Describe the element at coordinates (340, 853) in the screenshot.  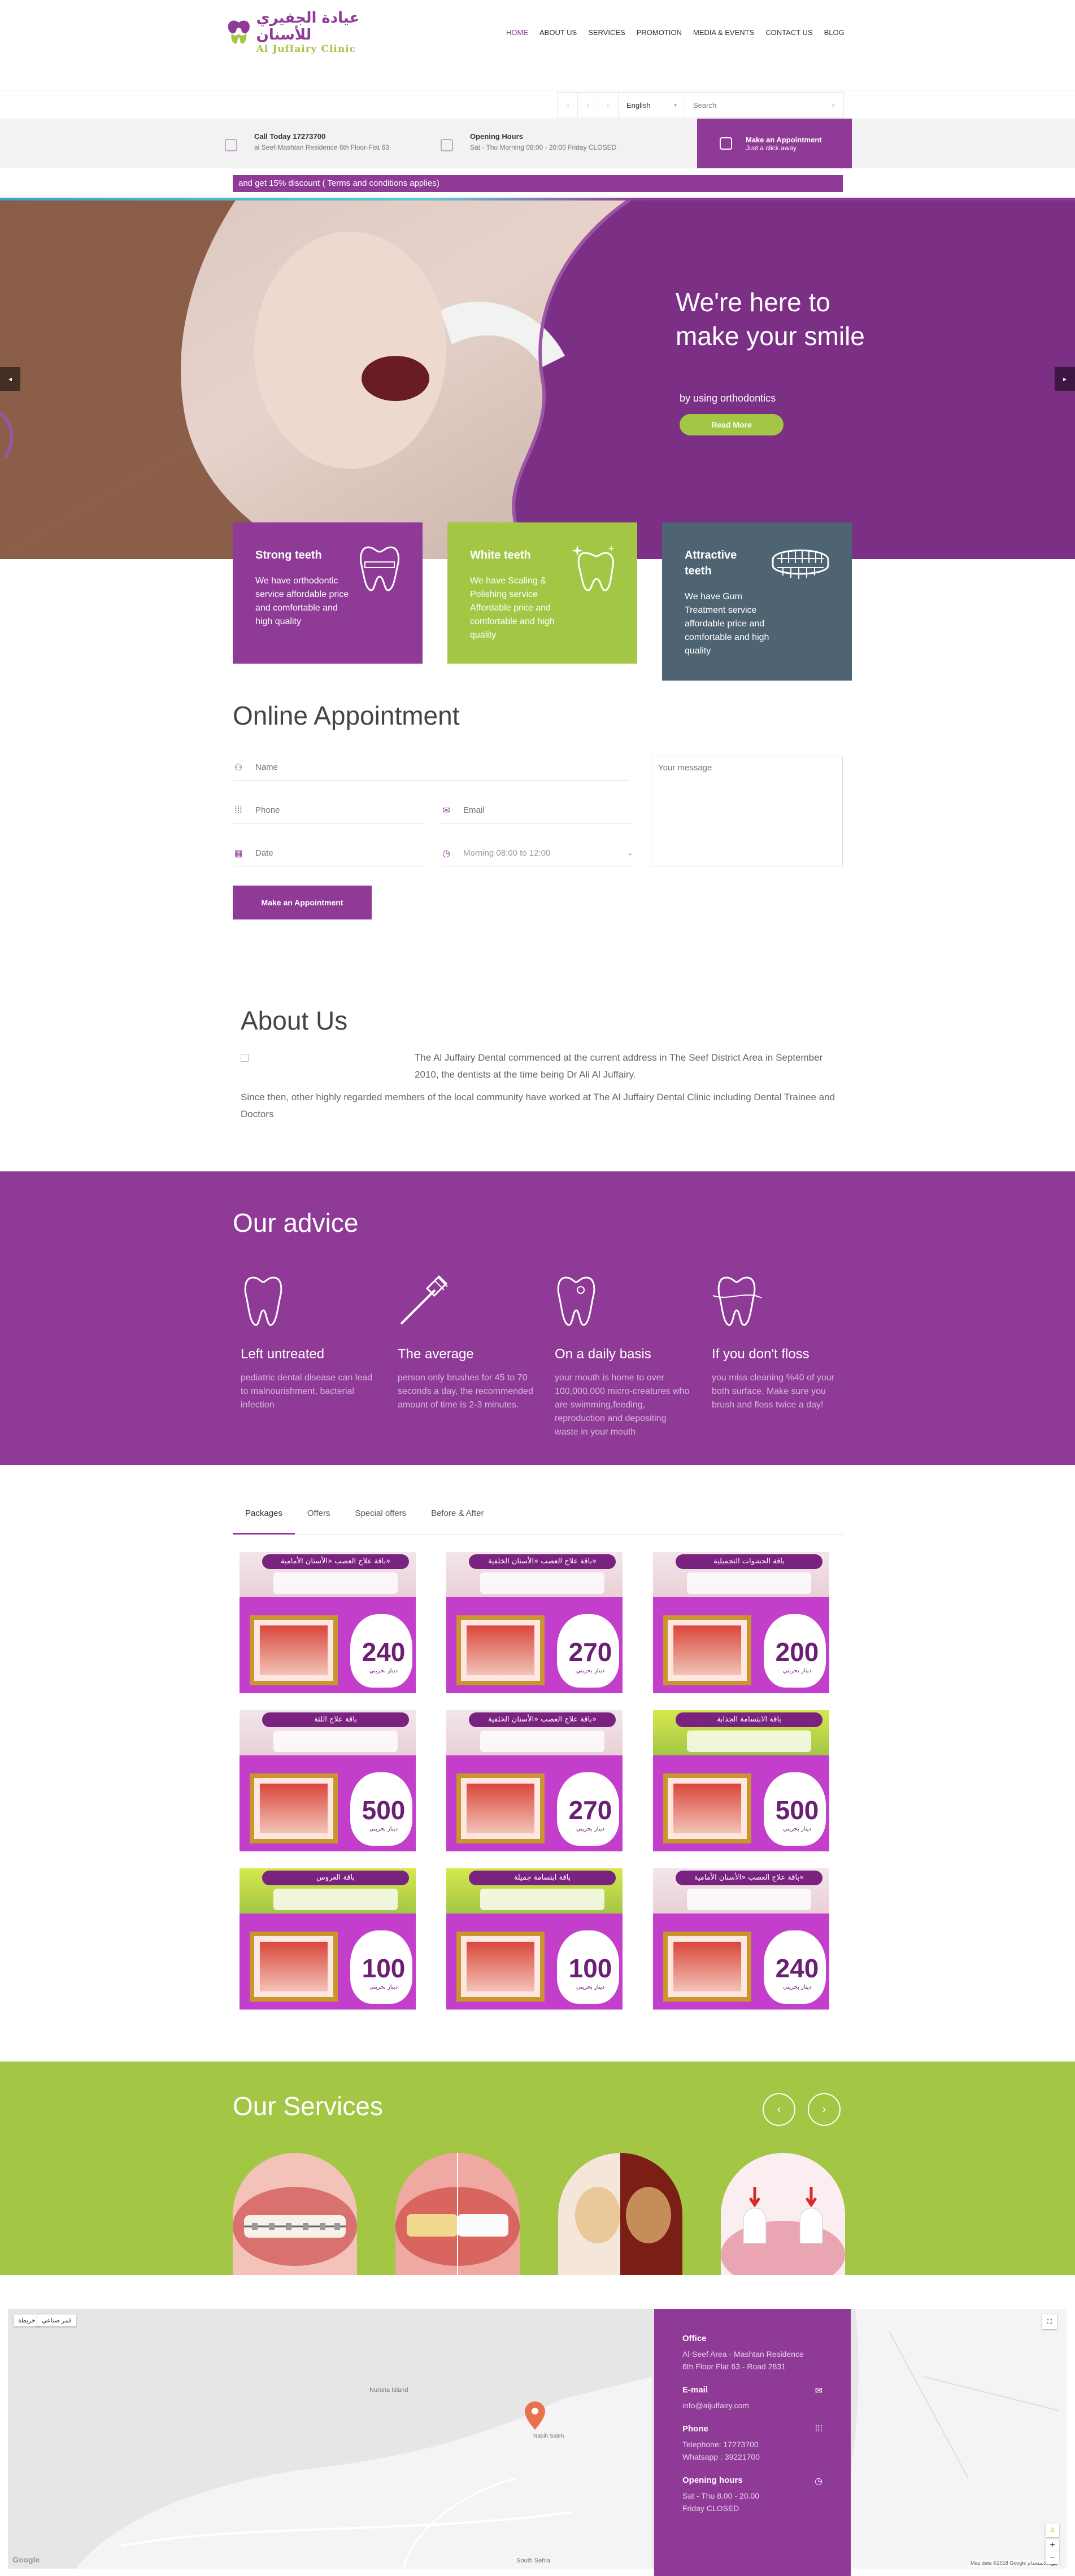
I see `date-input` at that location.